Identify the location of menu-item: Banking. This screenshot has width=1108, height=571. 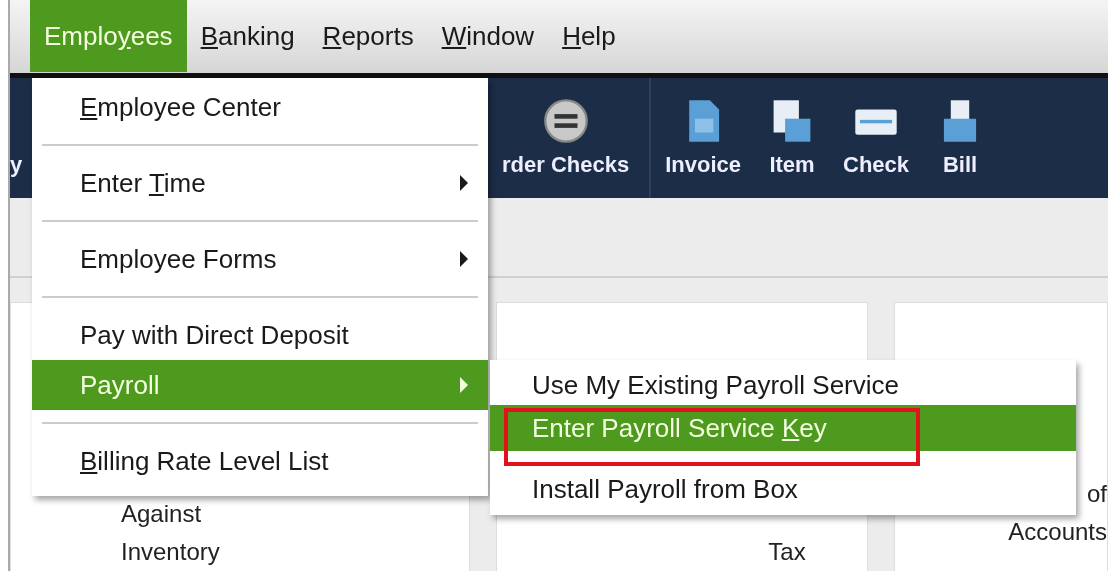
(247, 36).